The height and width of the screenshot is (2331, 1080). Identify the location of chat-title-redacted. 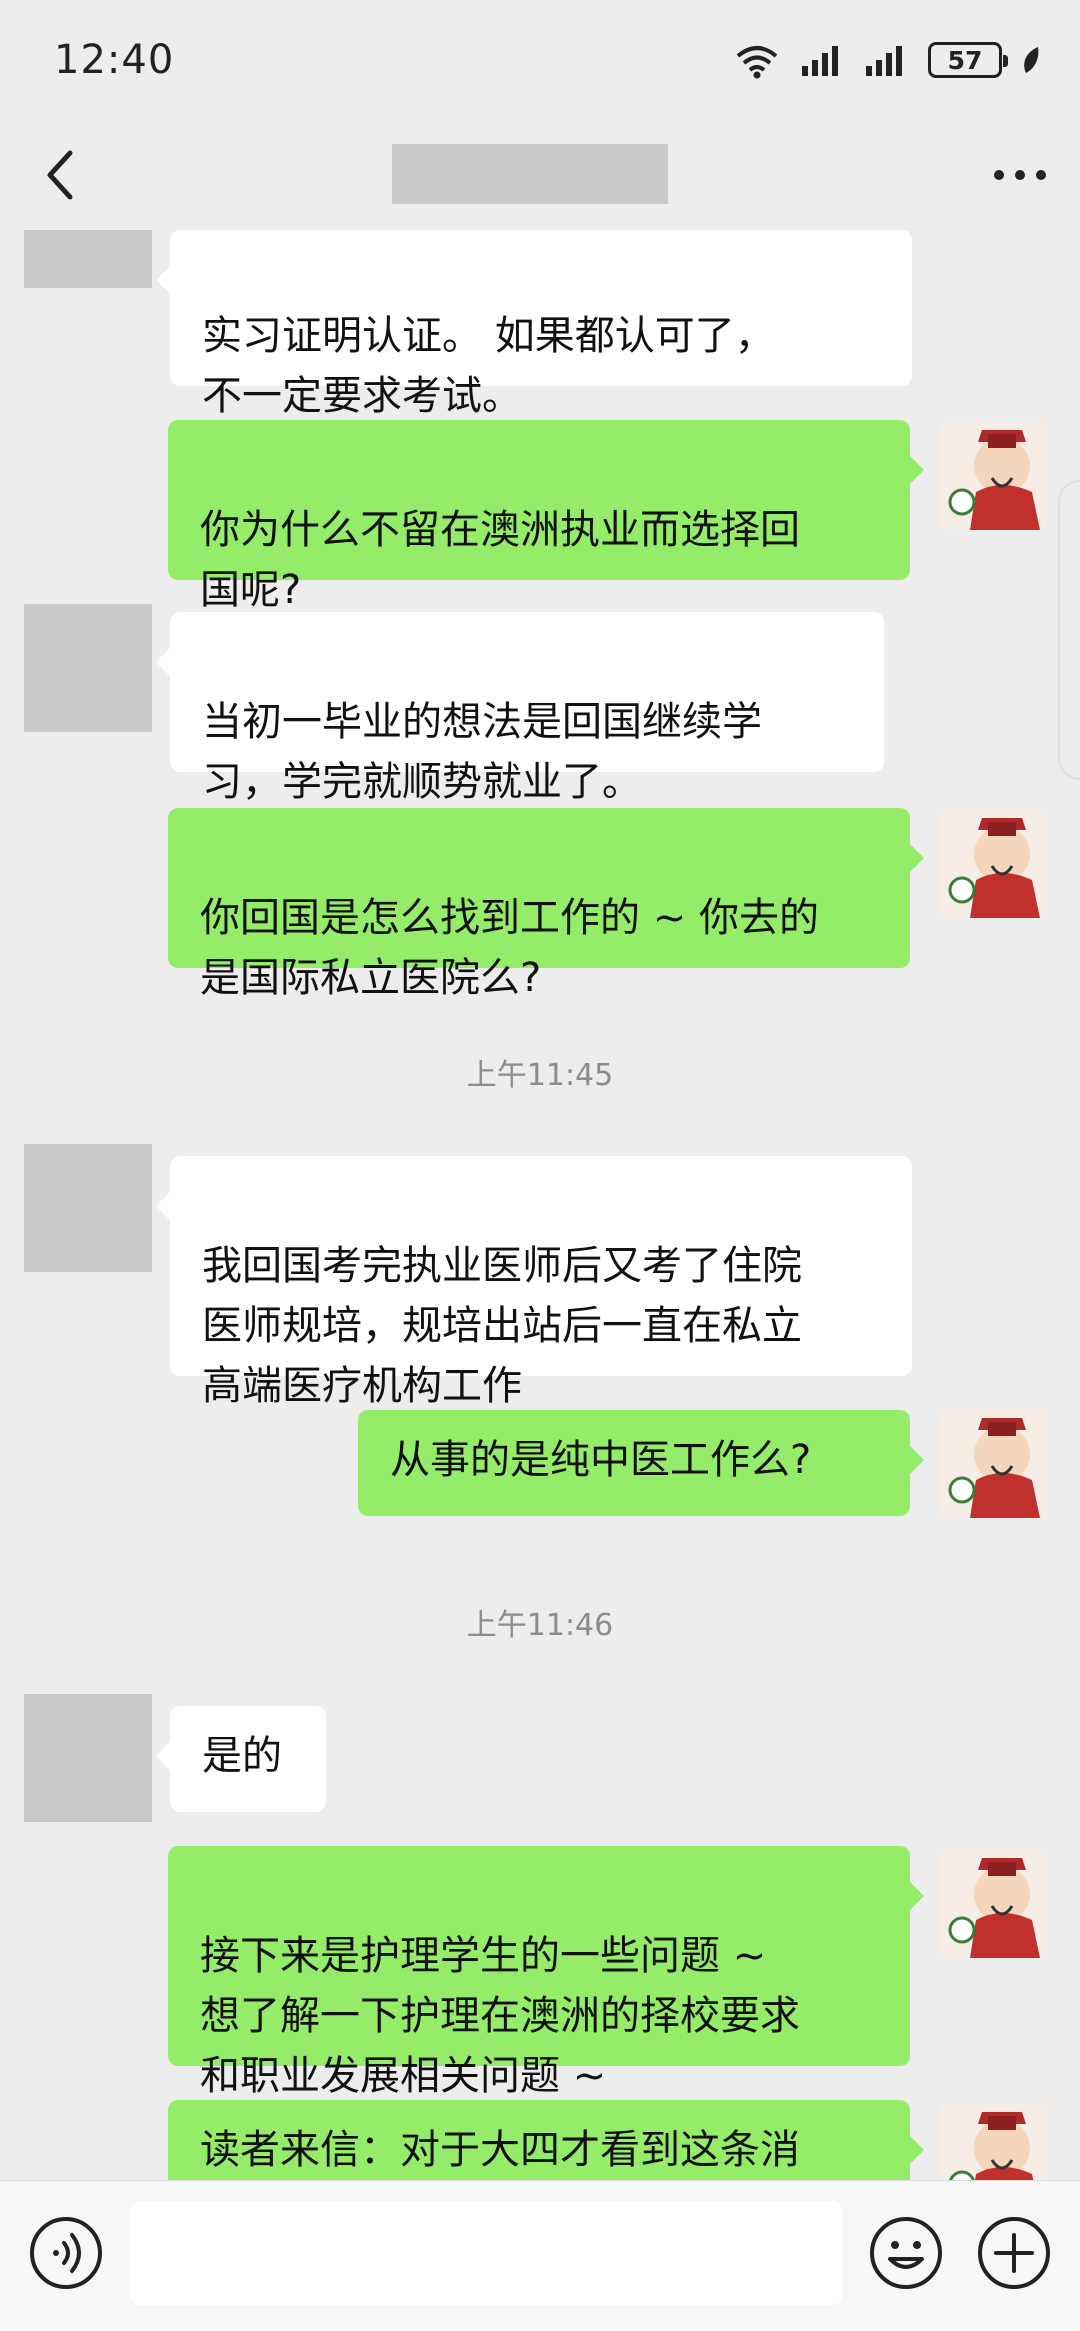
(530, 174).